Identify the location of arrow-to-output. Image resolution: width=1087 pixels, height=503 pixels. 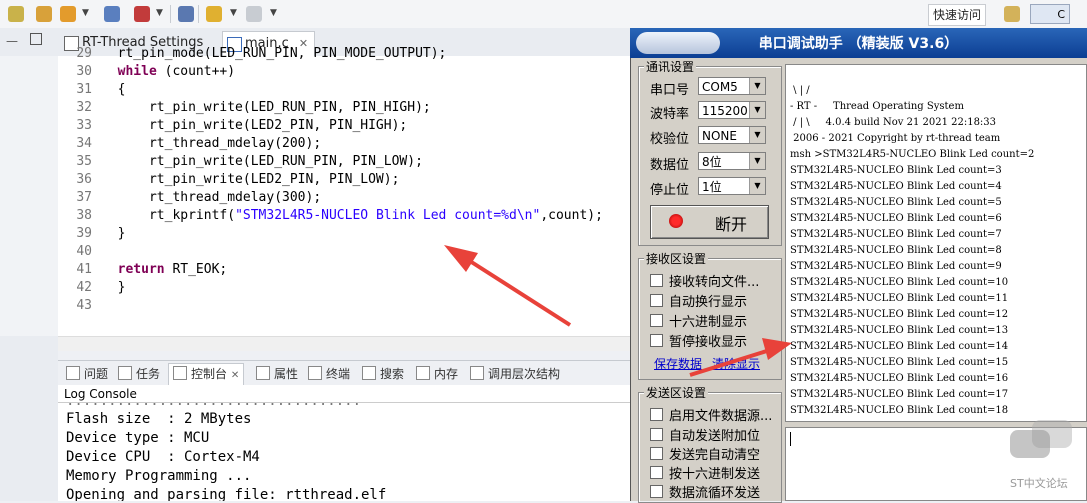
(740, 357).